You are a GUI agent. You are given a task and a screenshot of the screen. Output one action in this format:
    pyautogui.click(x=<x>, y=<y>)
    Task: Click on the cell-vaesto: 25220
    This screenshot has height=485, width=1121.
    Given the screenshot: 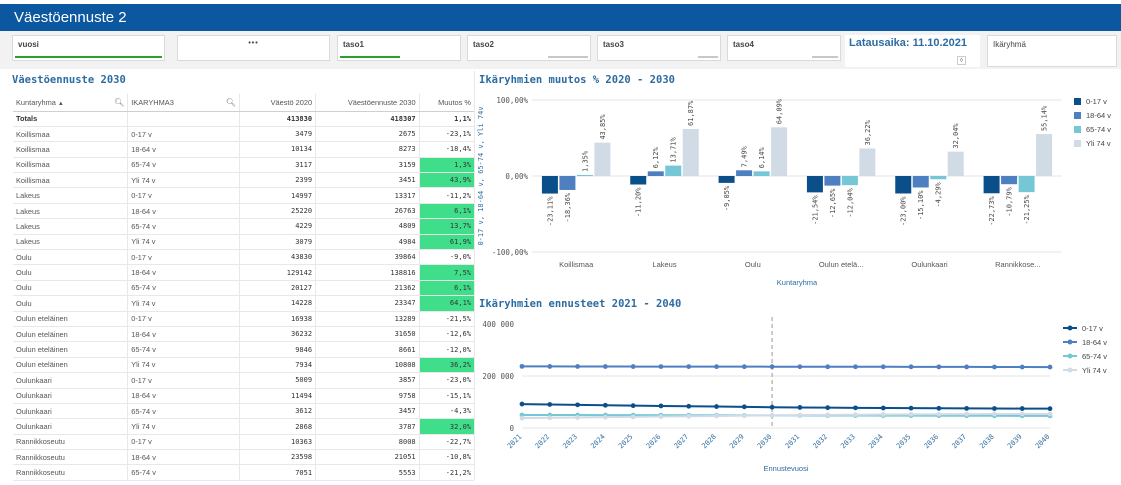 What is the action you would take?
    pyautogui.click(x=278, y=211)
    